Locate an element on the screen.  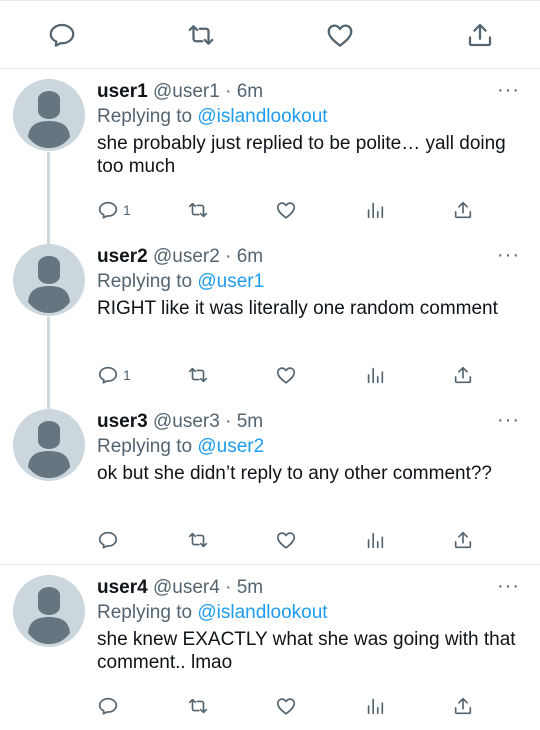
tweet-header: user1 @user1 · 6m is located at coordinates (180, 92).